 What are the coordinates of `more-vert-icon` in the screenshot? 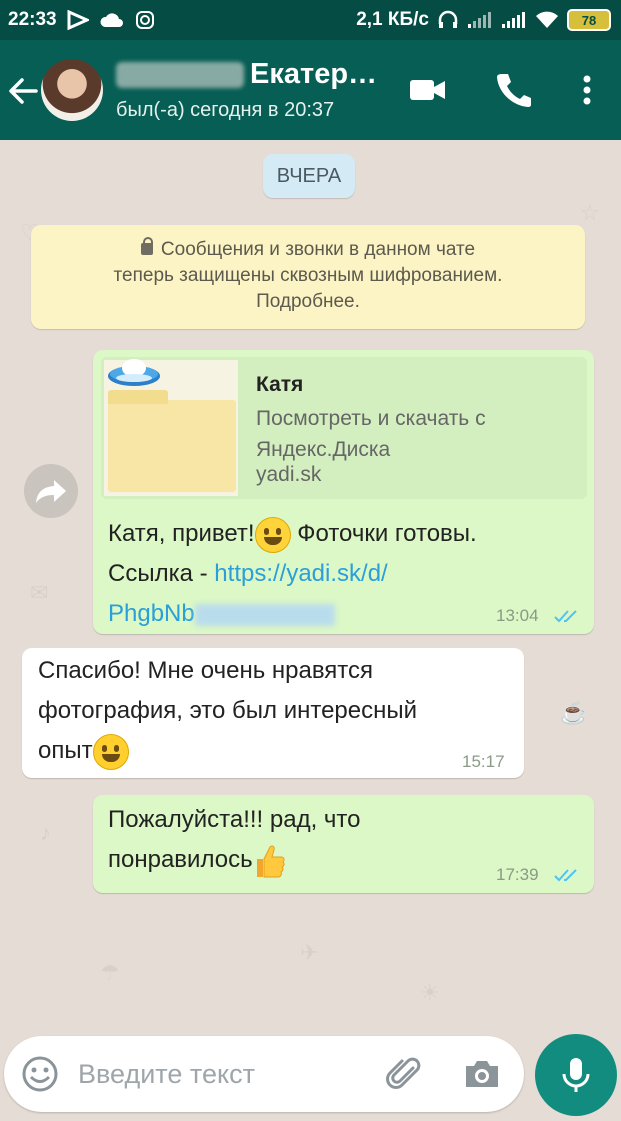 It's located at (590, 90).